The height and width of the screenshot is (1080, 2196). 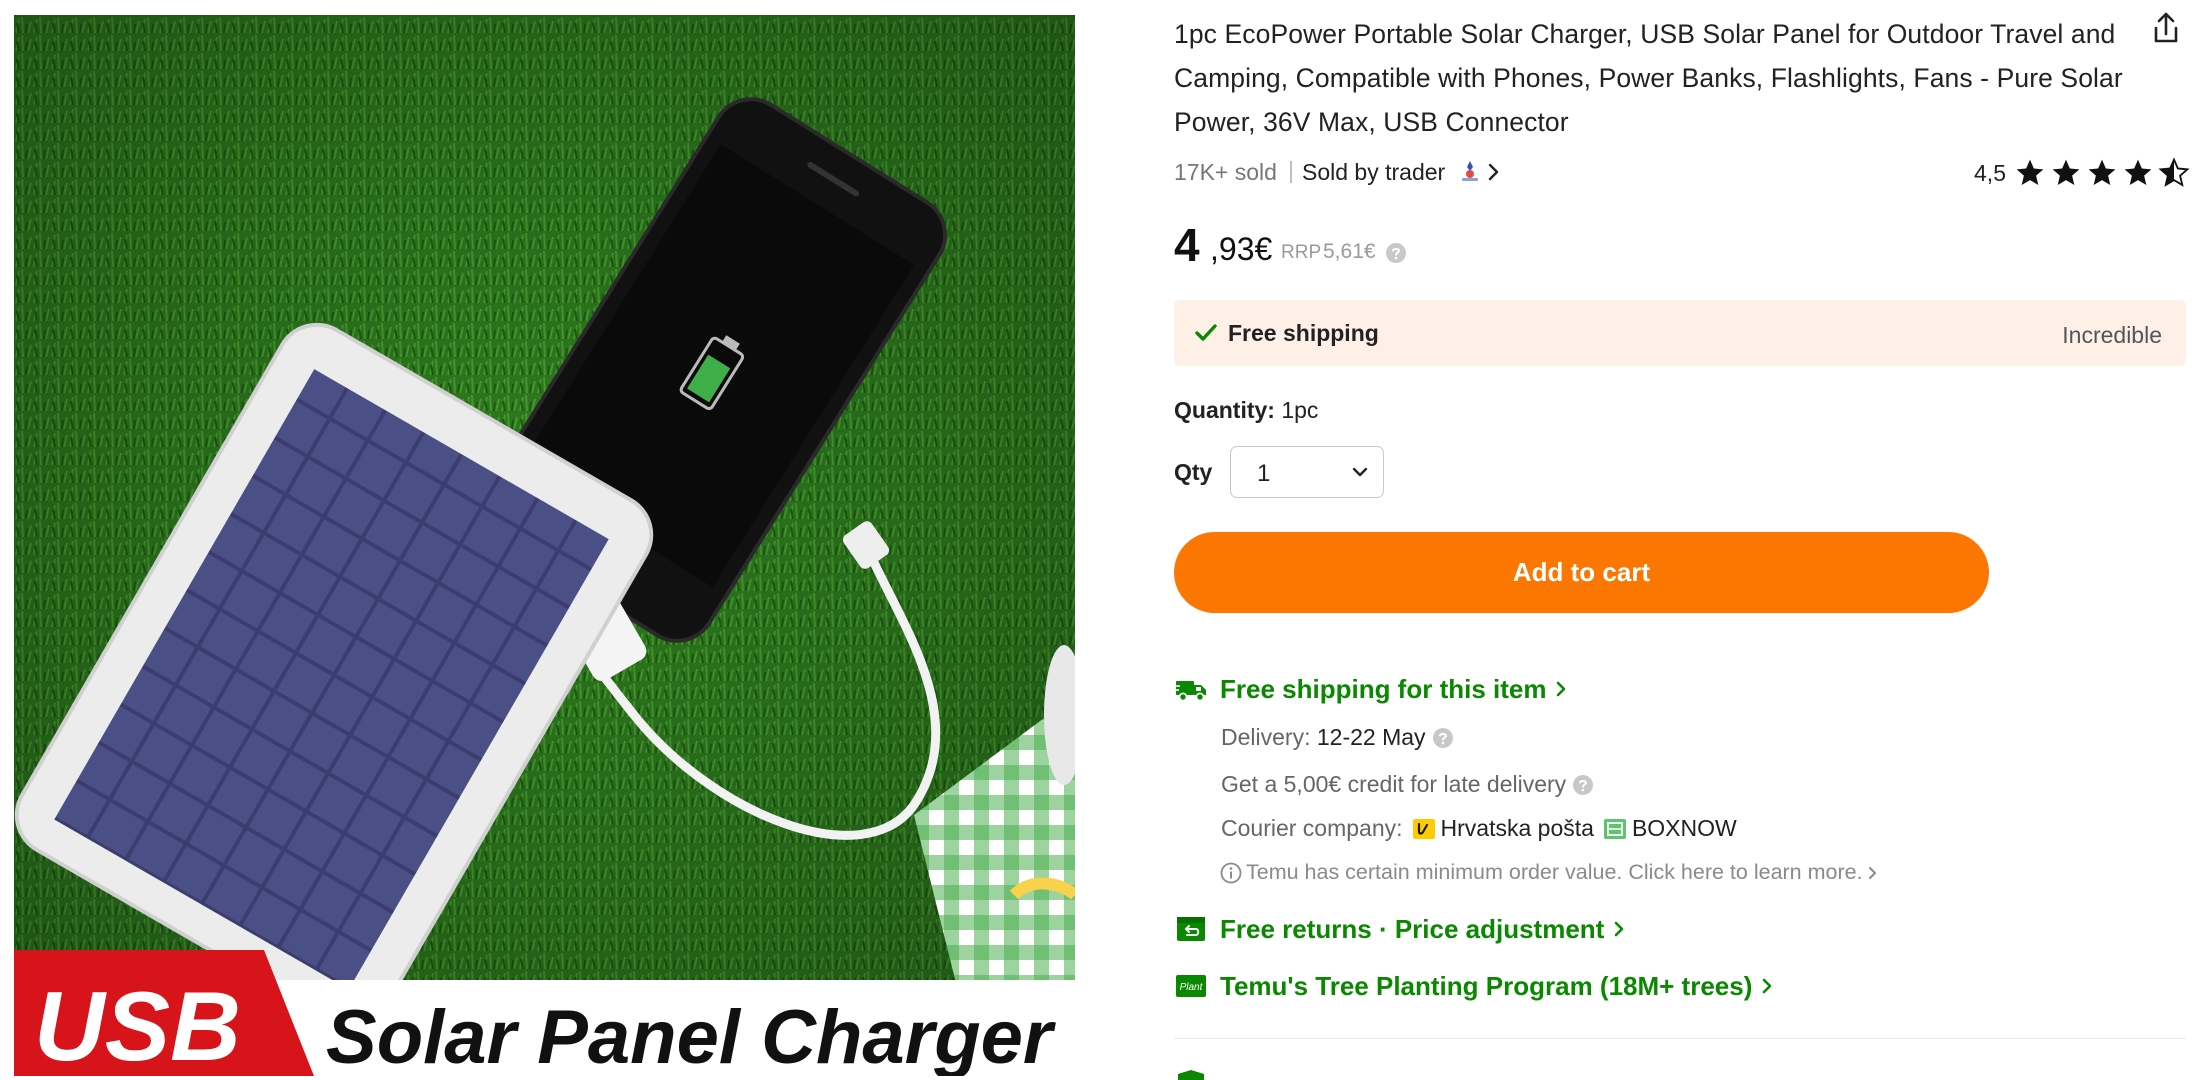 I want to click on free-shipping-tag: Incredible, so click(x=2112, y=335).